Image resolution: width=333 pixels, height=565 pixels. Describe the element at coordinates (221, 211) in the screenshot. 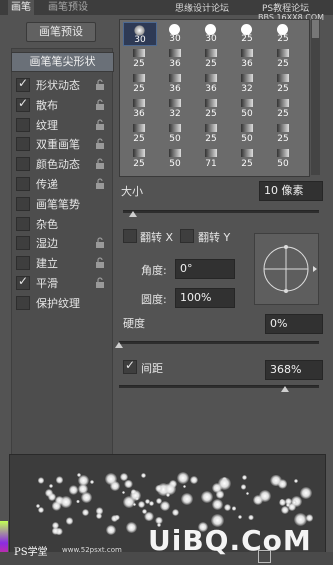

I see `size-slider-track` at that location.